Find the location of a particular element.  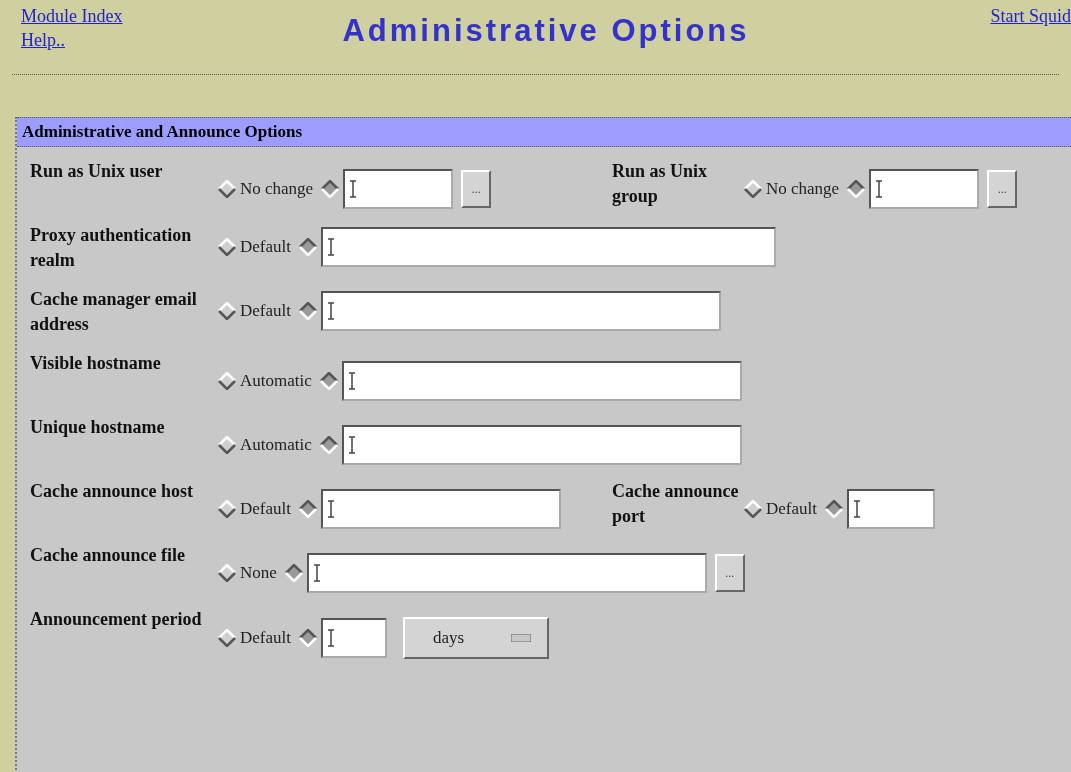

nav-link: Start Squid is located at coordinates (1030, 16).